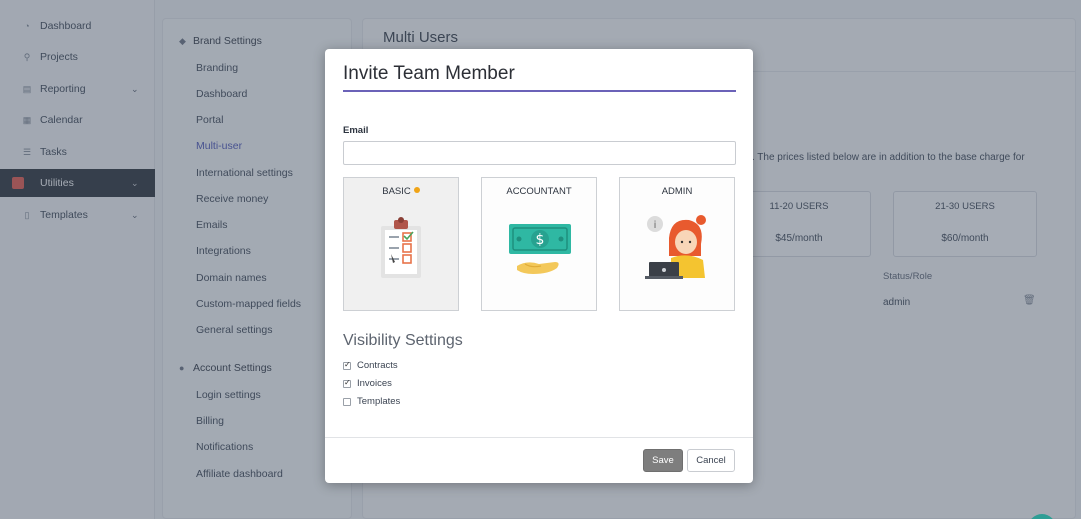 The width and height of the screenshot is (1081, 519). Describe the element at coordinates (663, 460) in the screenshot. I see `save-button: Save` at that location.